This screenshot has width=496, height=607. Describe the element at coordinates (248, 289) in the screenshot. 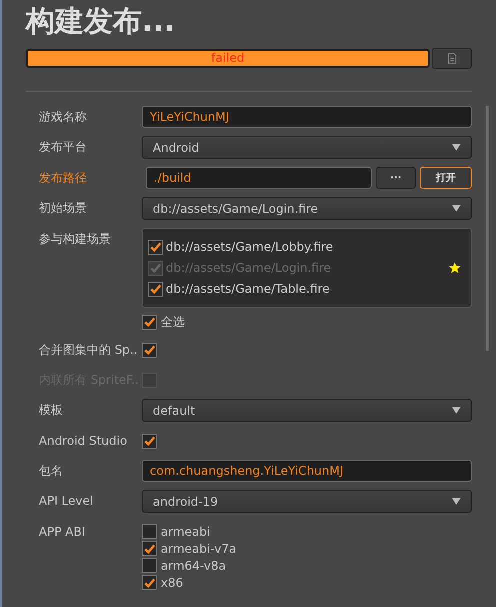

I see `scene-path: db://assets/Game/Table.fire` at that location.